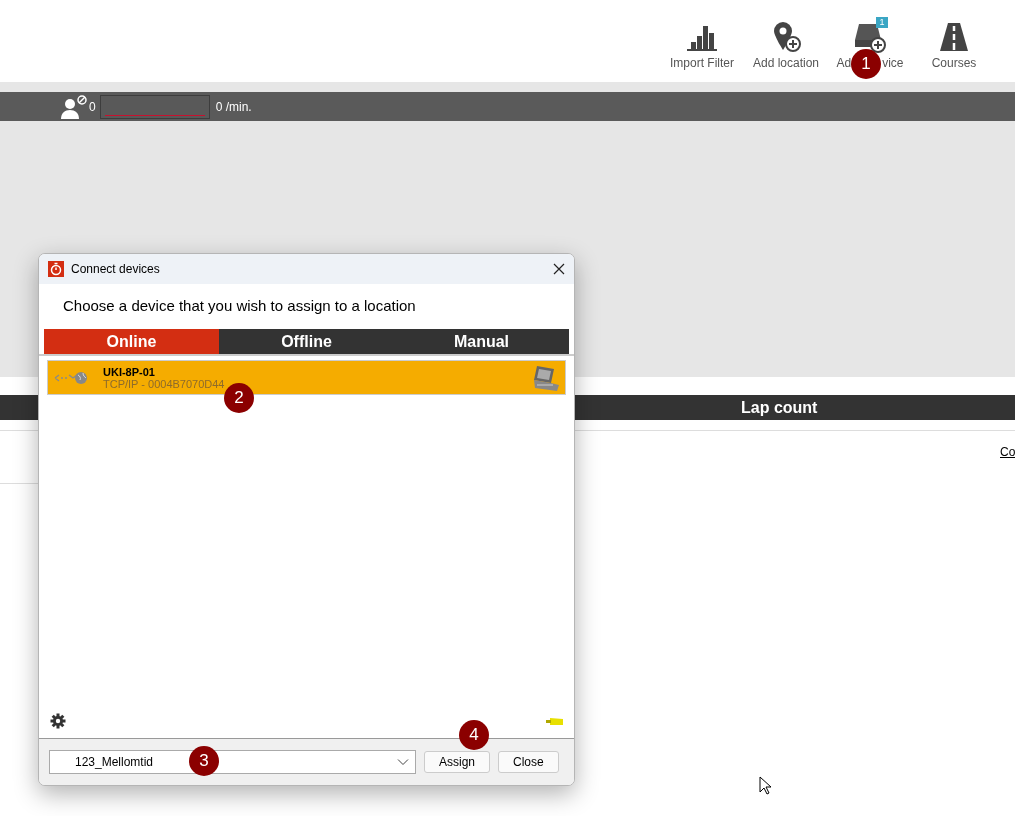 This screenshot has height=816, width=1015. What do you see at coordinates (233, 106) in the screenshot?
I see `rate-text: 0 /min.` at bounding box center [233, 106].